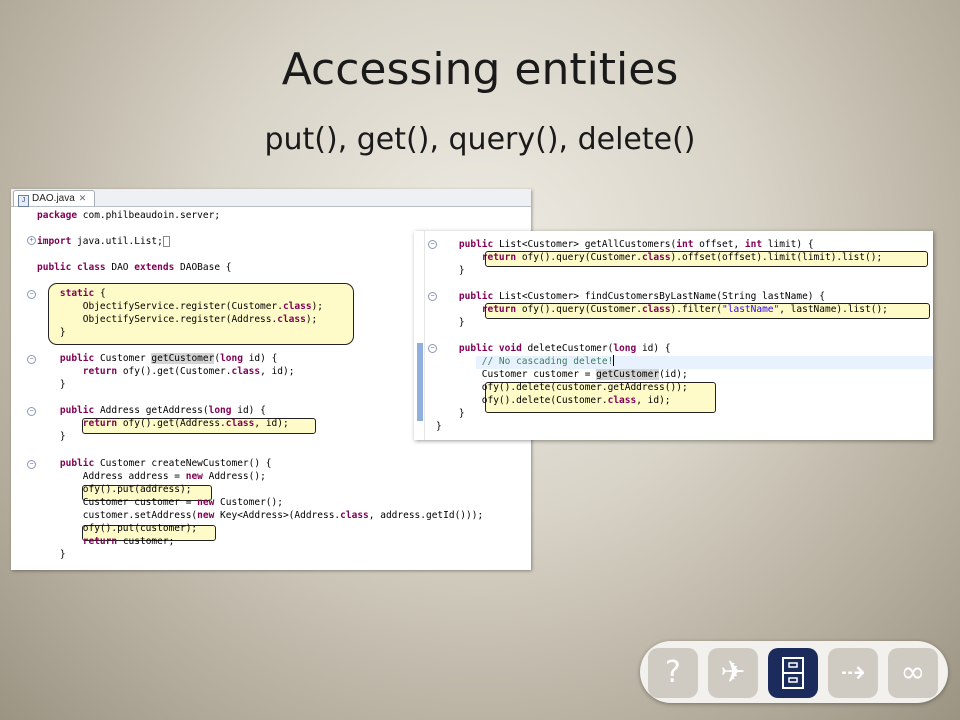 The height and width of the screenshot is (720, 960). I want to click on code-line: ofy().put(address);, so click(114, 489).